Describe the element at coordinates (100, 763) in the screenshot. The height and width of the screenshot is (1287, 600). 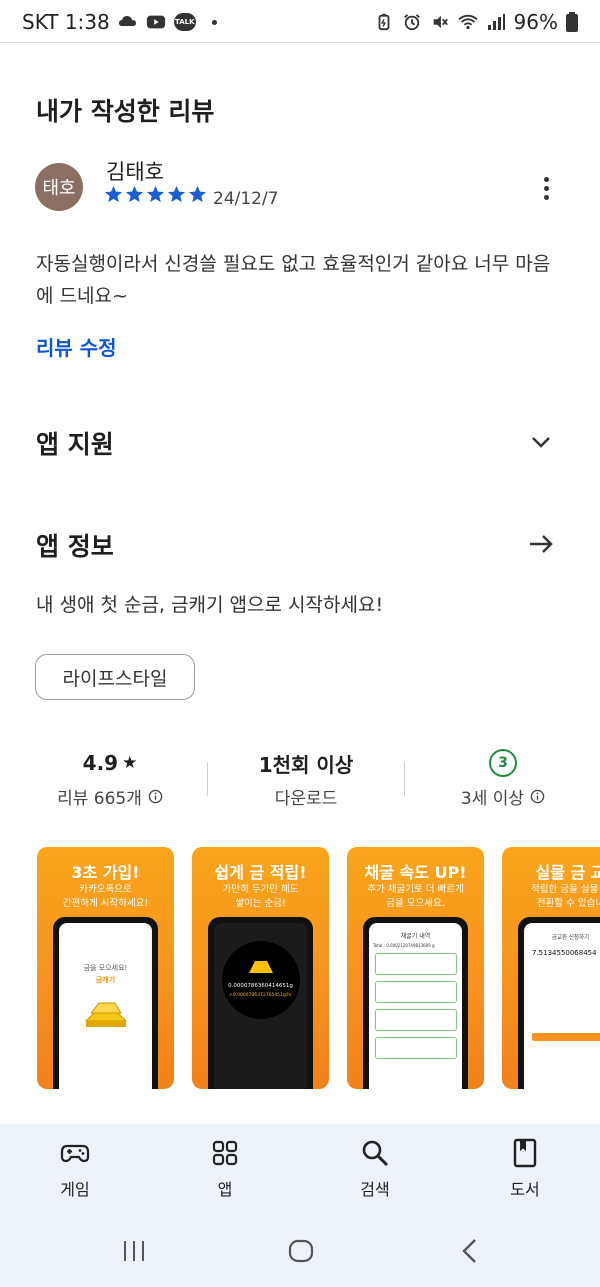
I see `rating-value: 4.9` at that location.